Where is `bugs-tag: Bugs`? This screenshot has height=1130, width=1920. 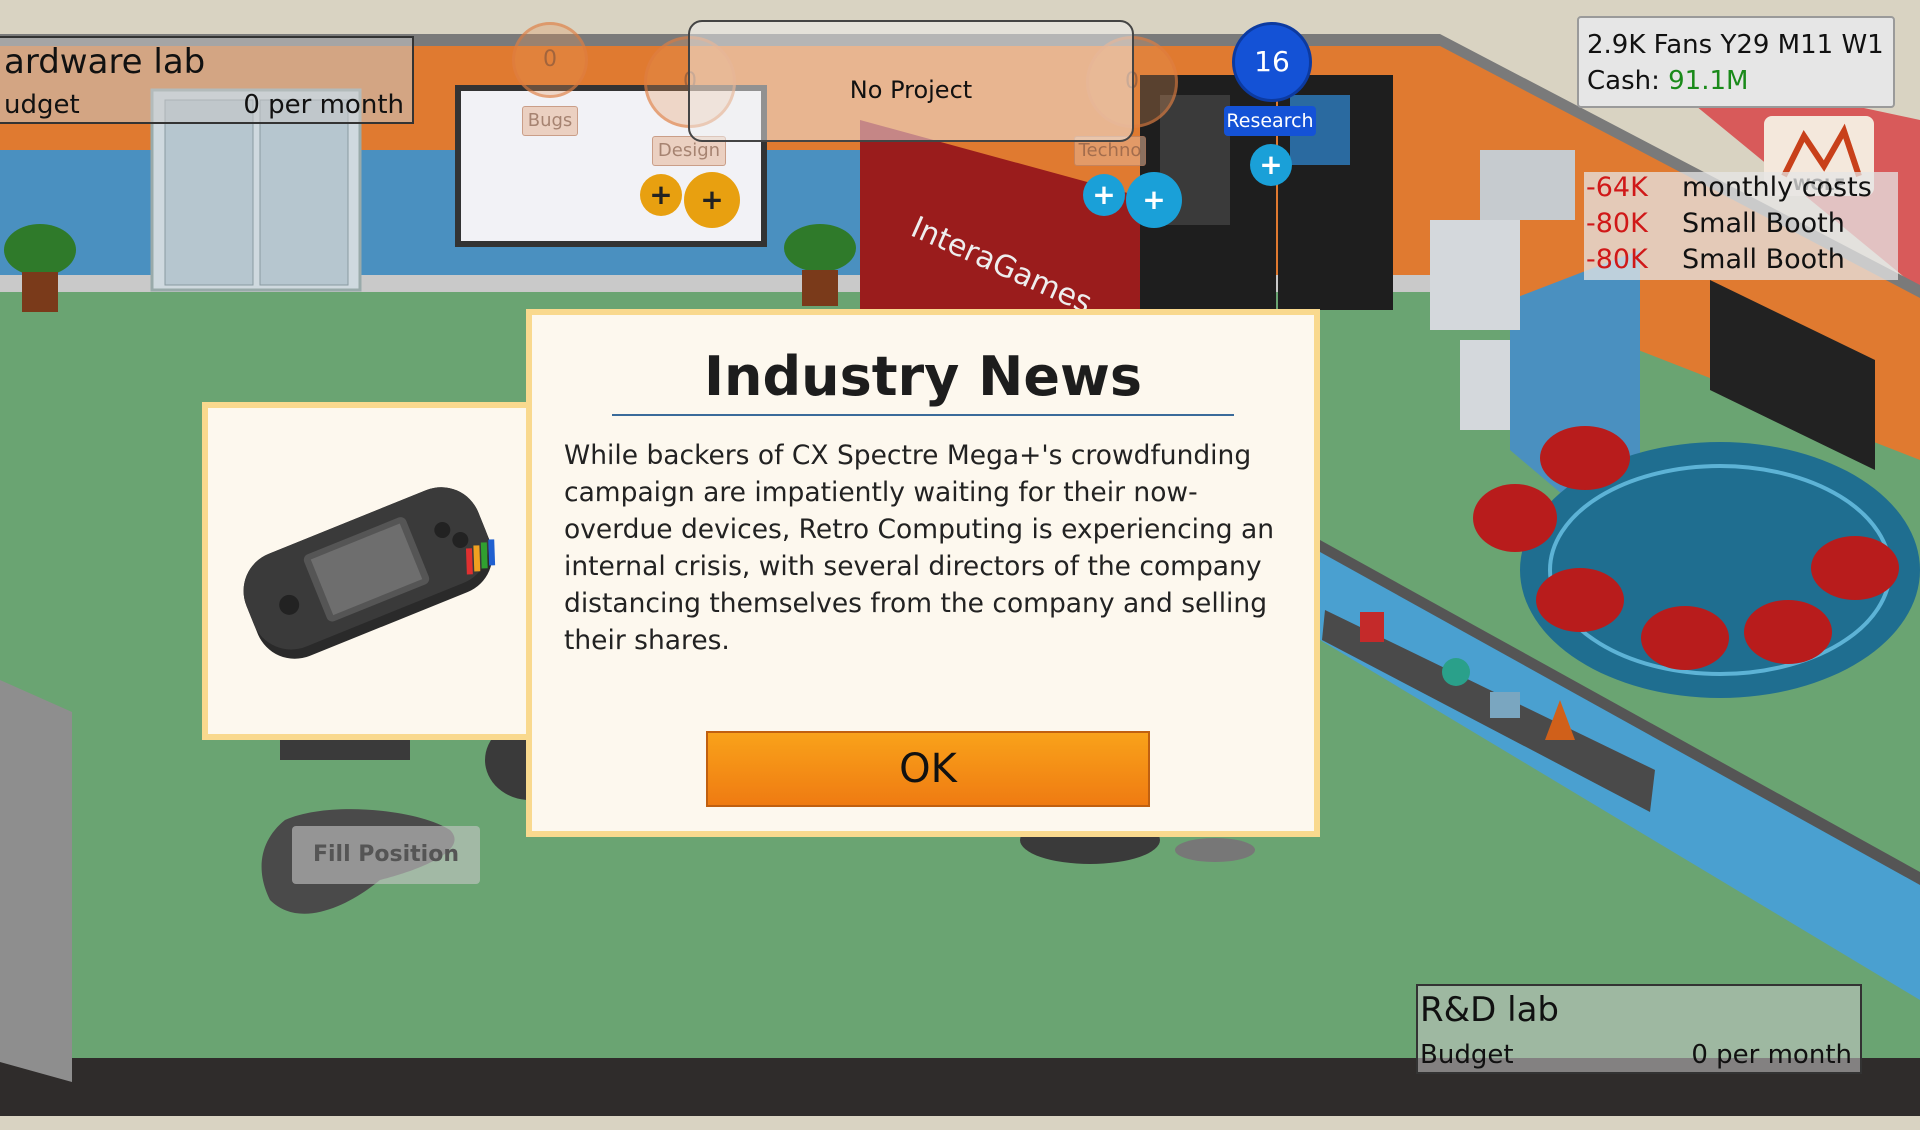
bugs-tag: Bugs is located at coordinates (550, 121).